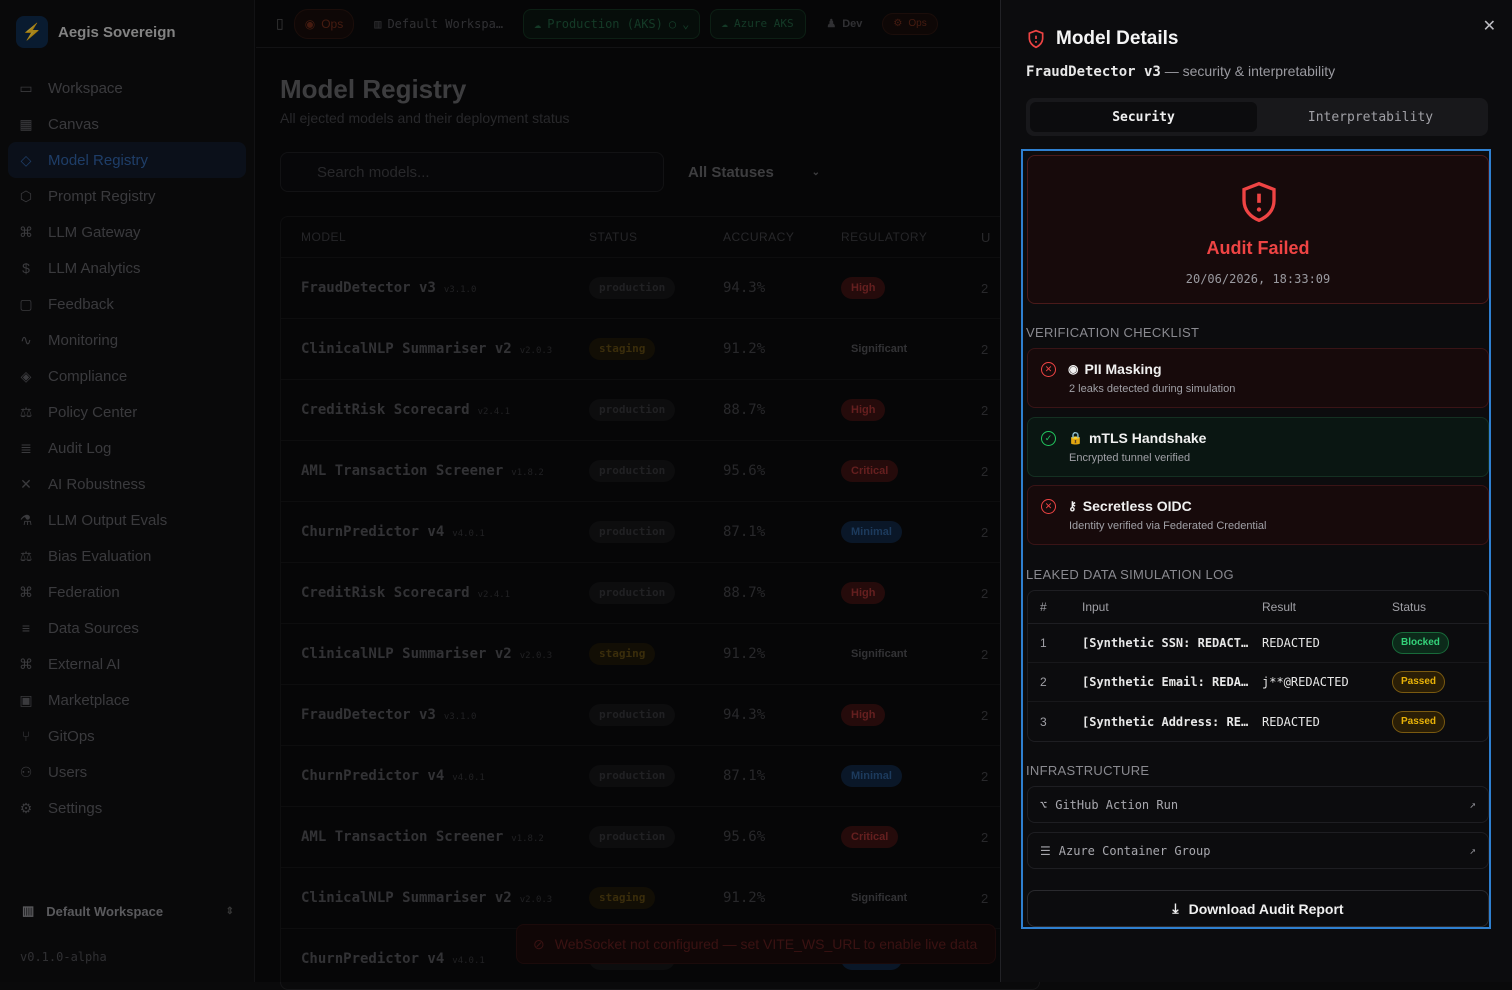 The height and width of the screenshot is (990, 1512). I want to click on log-input: [Synthetic SSN: REDACTED], so click(1172, 643).